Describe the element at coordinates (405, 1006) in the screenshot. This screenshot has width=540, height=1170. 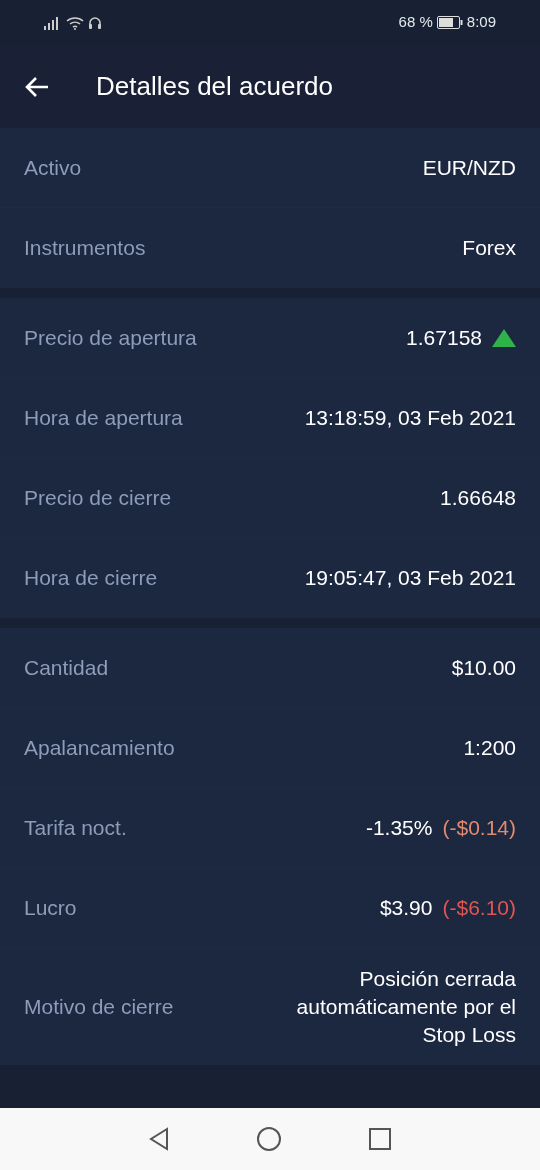
I see `field-value: Posición cerrada automáticamente por el Stop Loss` at that location.